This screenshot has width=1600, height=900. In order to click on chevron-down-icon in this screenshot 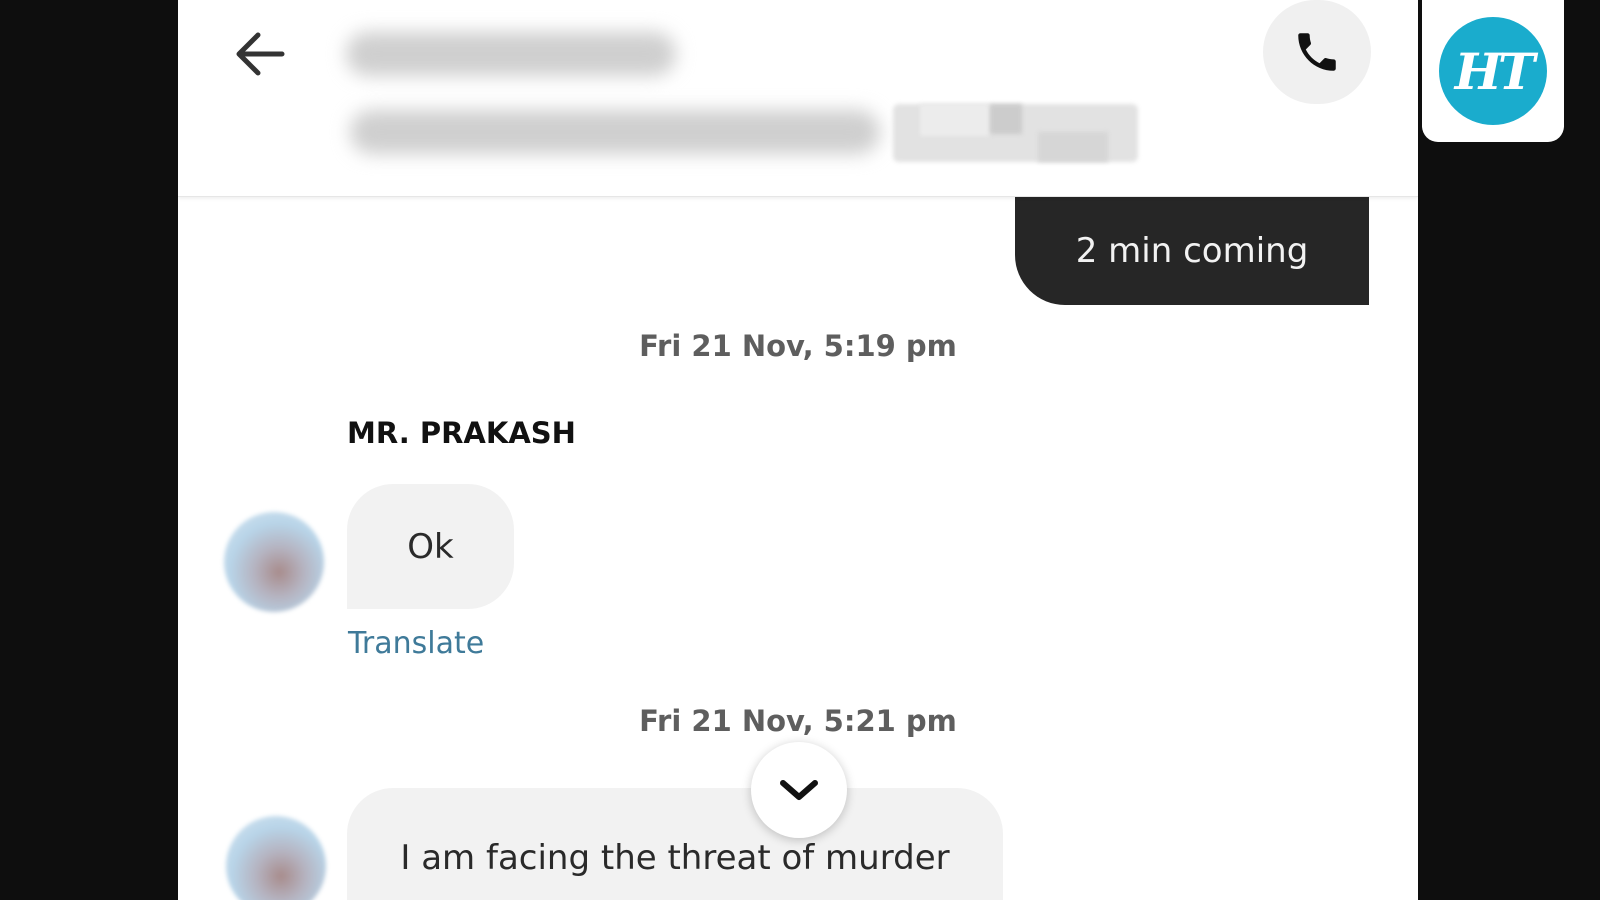, I will do `click(799, 790)`.